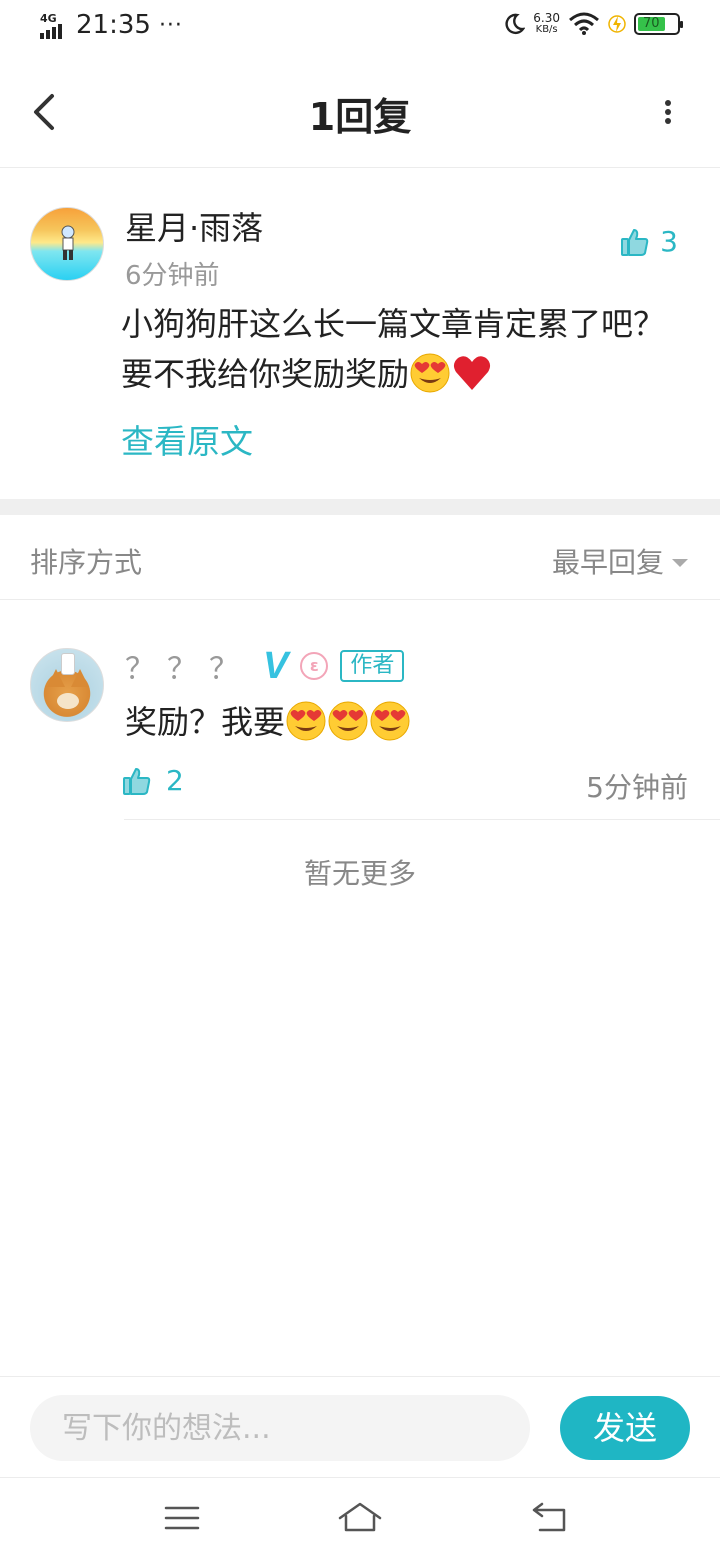  I want to click on more-options-button, so click(668, 112).